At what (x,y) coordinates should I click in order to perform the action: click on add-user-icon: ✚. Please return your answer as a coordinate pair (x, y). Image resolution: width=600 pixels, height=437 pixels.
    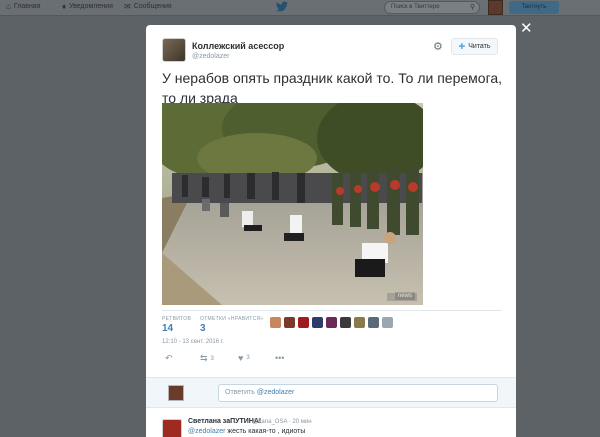
    Looking at the image, I should click on (462, 46).